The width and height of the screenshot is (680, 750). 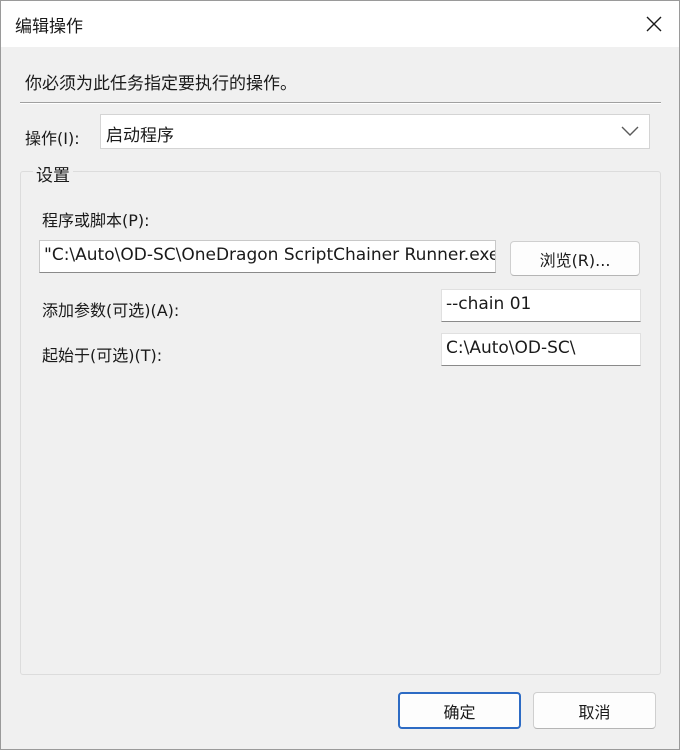 I want to click on args-label: 添加参数(可选)(A):, so click(x=111, y=310).